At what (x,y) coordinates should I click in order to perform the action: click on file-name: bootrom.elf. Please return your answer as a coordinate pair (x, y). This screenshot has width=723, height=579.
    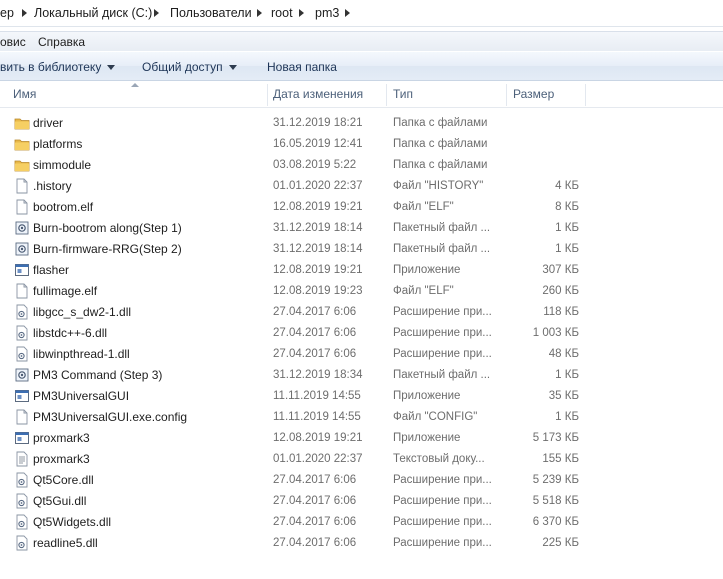
    Looking at the image, I should click on (63, 207).